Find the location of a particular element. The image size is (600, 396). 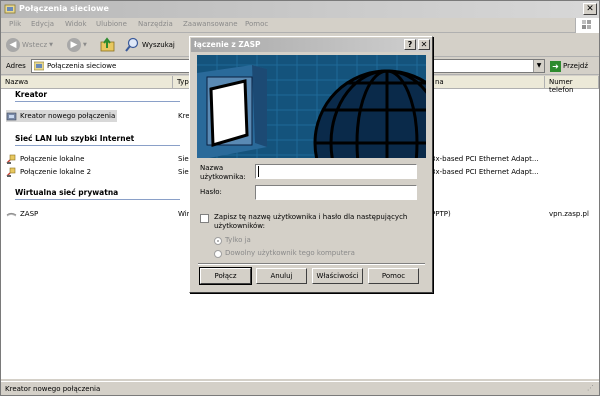

list-item-lan1: Połączenie lokalne is located at coordinates (45, 159).